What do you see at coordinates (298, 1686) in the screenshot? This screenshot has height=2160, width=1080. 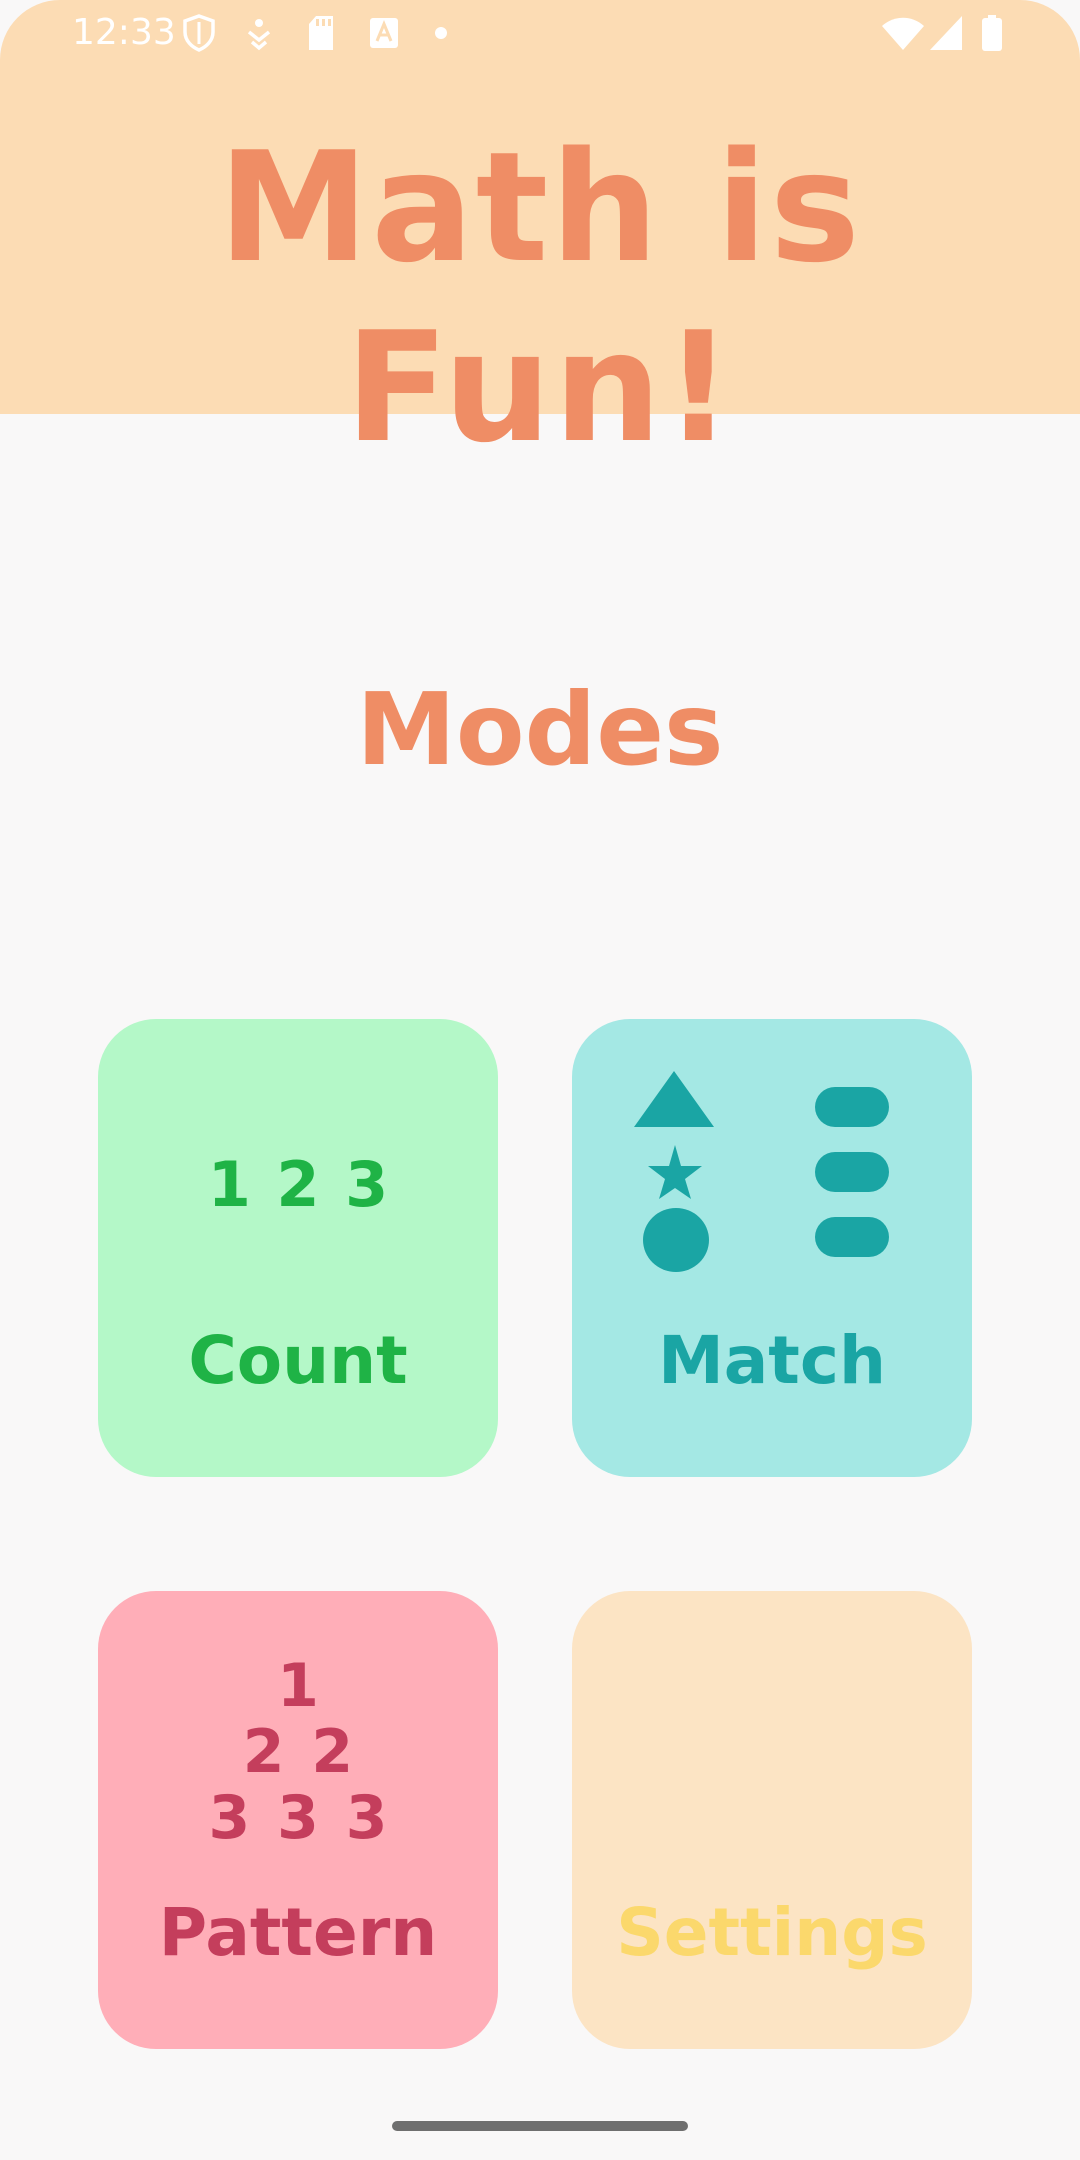 I see `pattern-line: 1` at bounding box center [298, 1686].